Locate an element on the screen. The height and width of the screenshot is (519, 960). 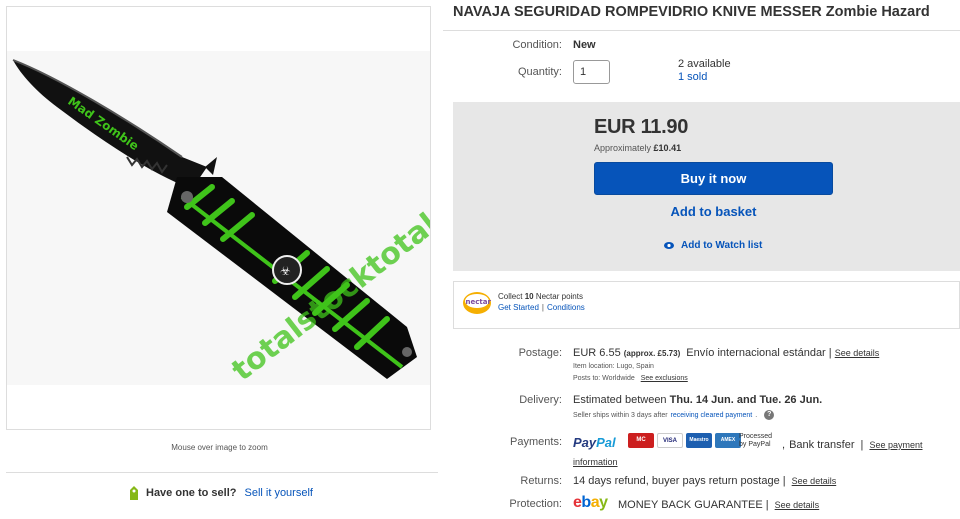
sell-it-yourself-link: Sell it yourself is located at coordinates (278, 493).